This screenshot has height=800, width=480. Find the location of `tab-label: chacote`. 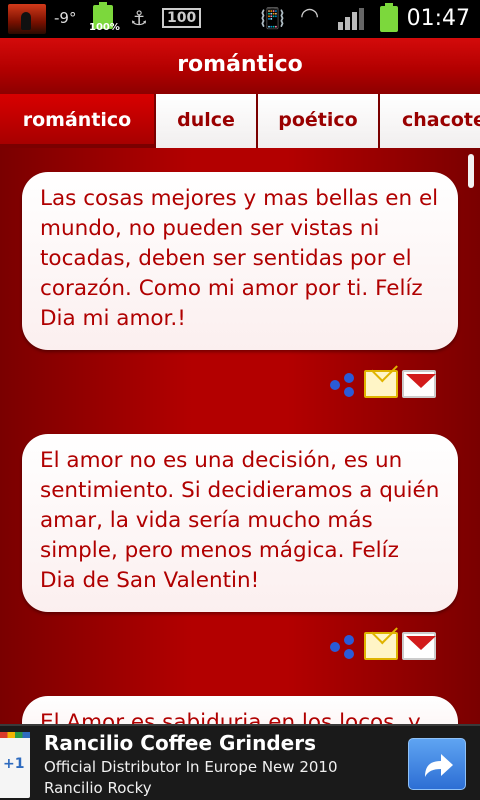

tab-label: chacote is located at coordinates (441, 120).